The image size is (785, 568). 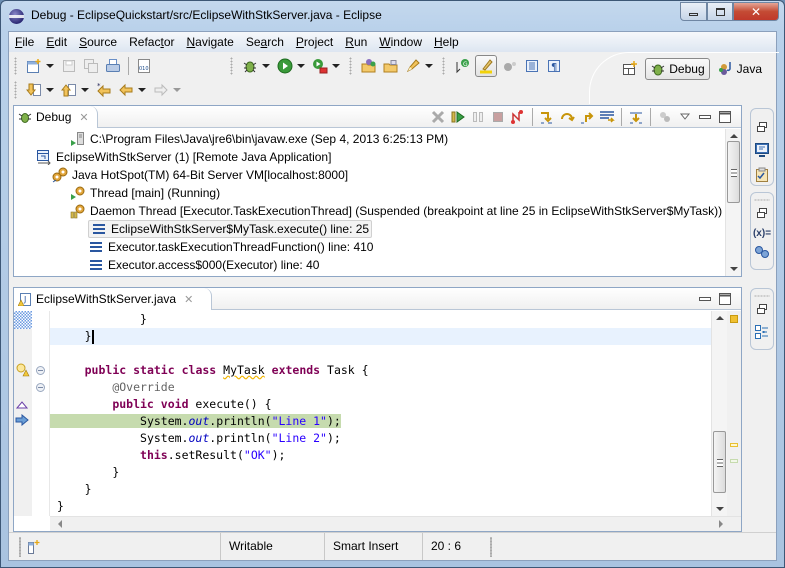 I want to click on run-icon, so click(x=285, y=66).